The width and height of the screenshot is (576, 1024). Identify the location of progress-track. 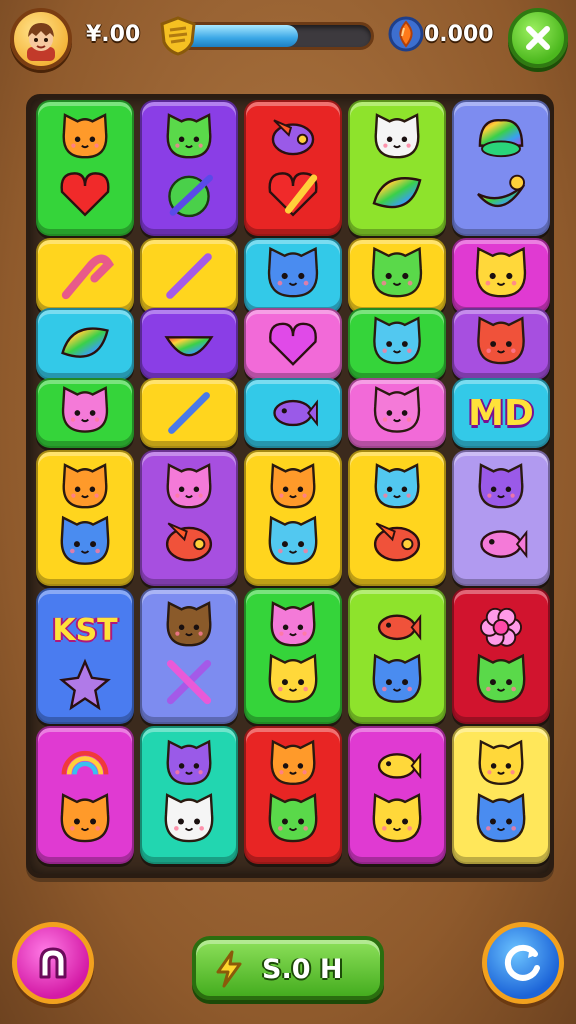
(275, 36).